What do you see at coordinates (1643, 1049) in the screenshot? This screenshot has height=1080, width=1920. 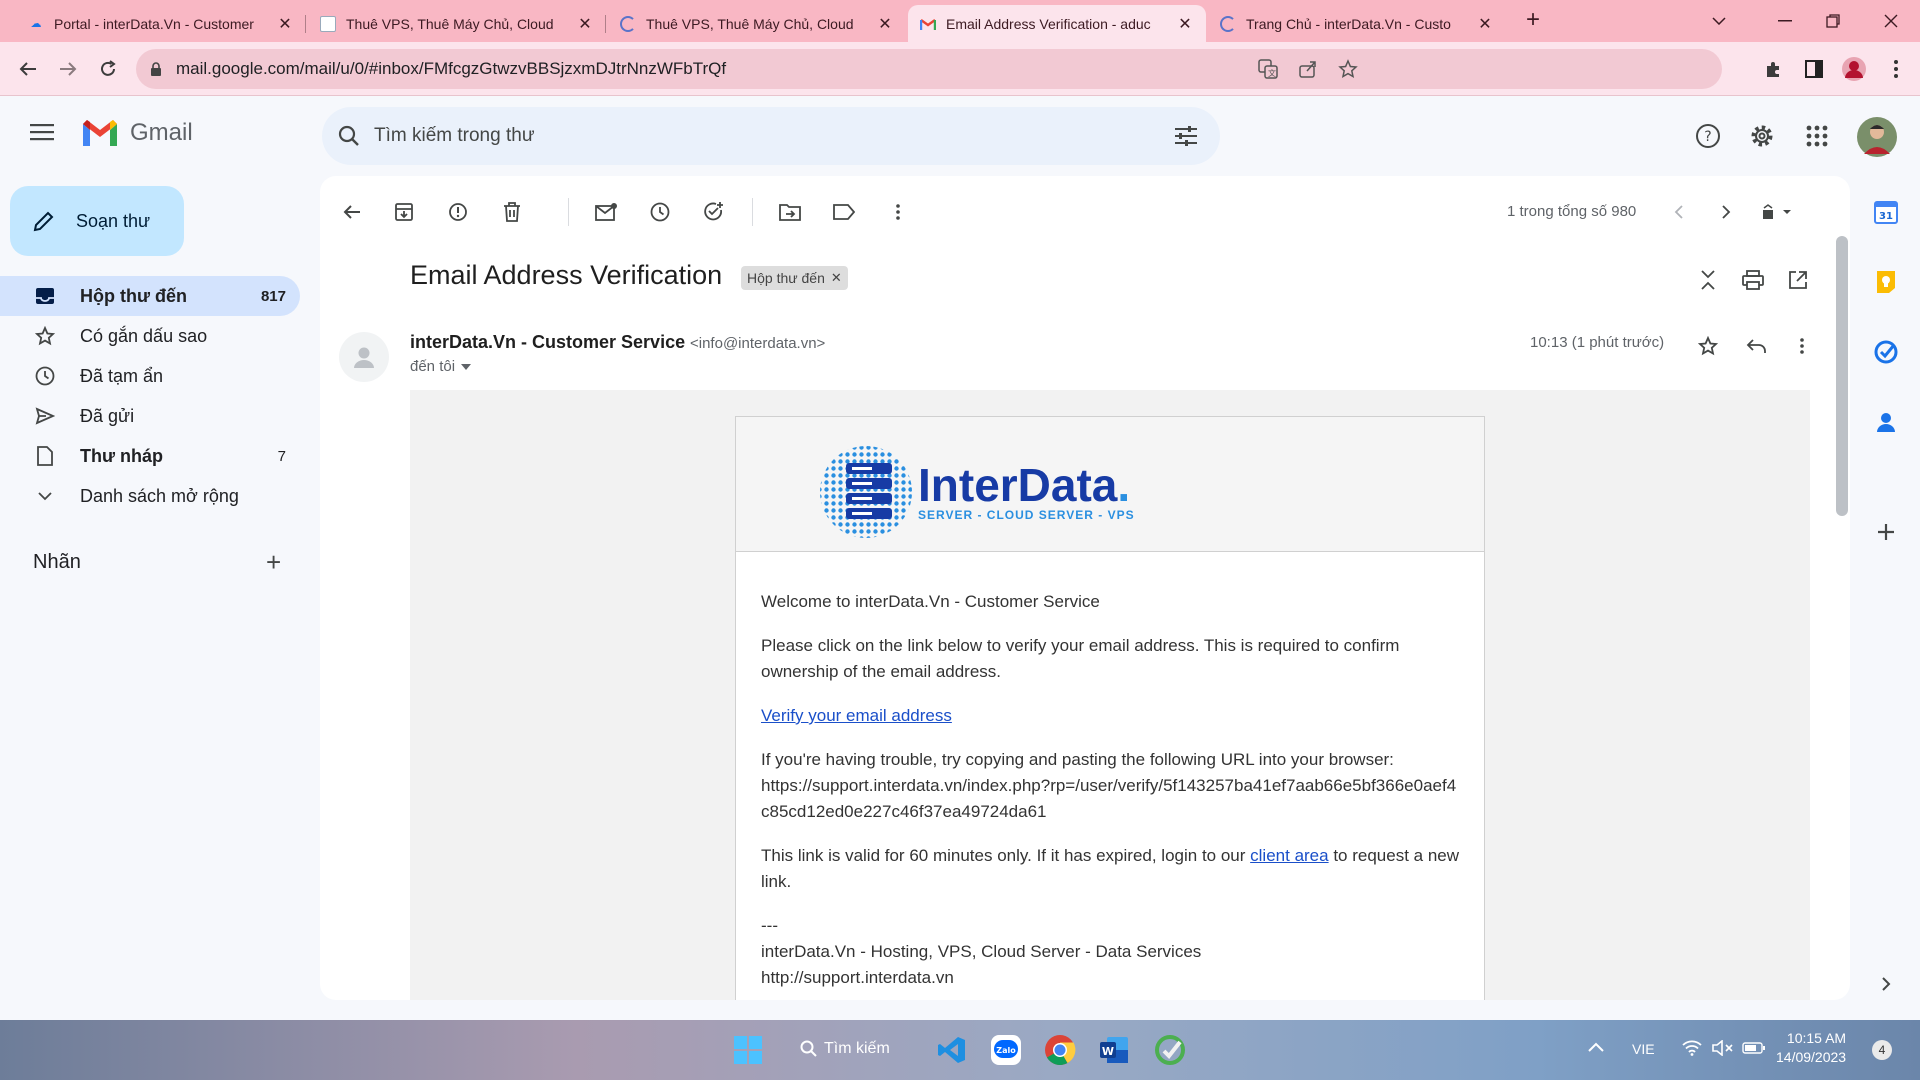 I see `language-indicator: VIE` at bounding box center [1643, 1049].